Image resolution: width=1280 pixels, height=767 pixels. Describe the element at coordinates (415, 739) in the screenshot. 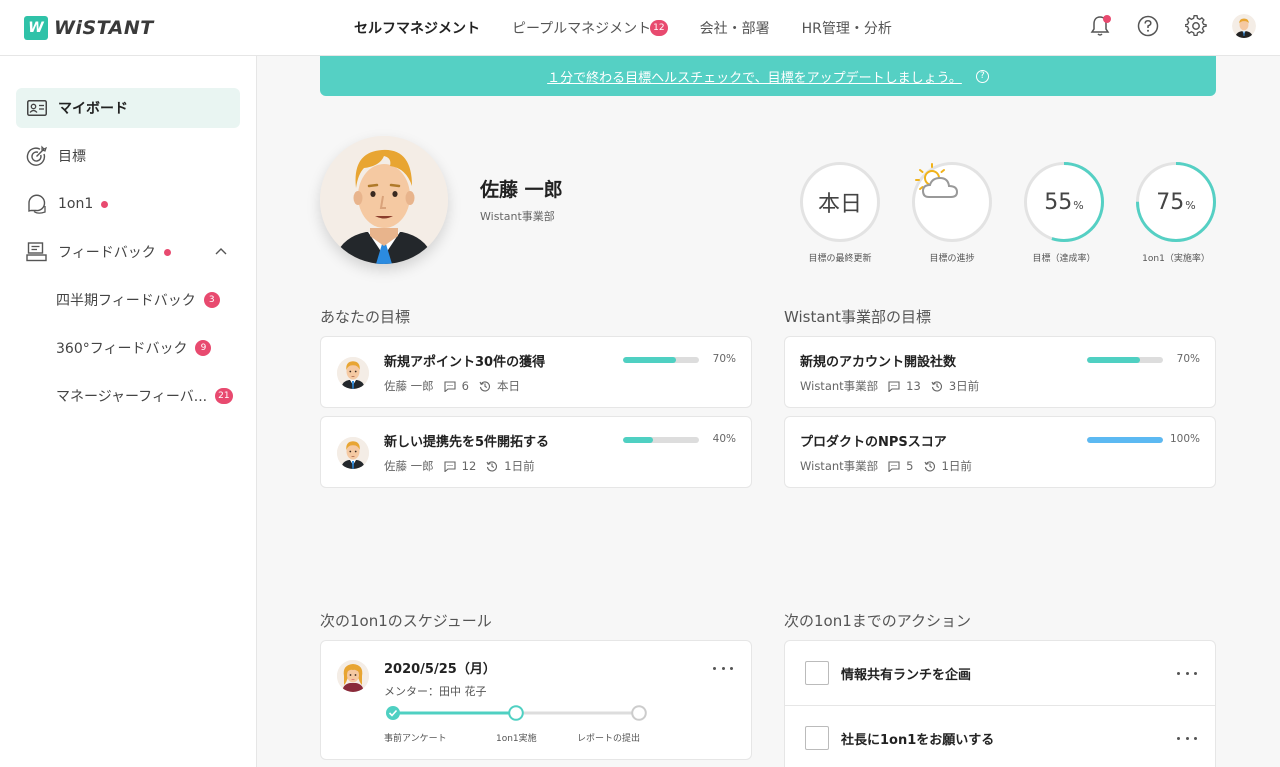

I see `step-label-survey: 事前アンケート` at that location.